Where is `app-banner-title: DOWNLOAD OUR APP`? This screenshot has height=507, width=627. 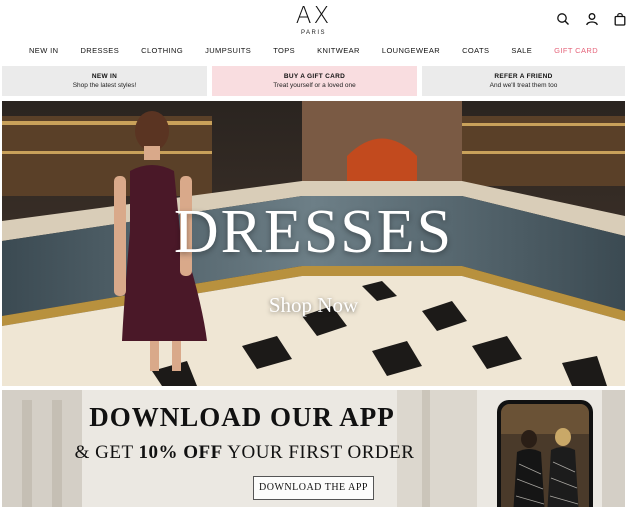
app-banner-title: DOWNLOAD OUR APP is located at coordinates (242, 417).